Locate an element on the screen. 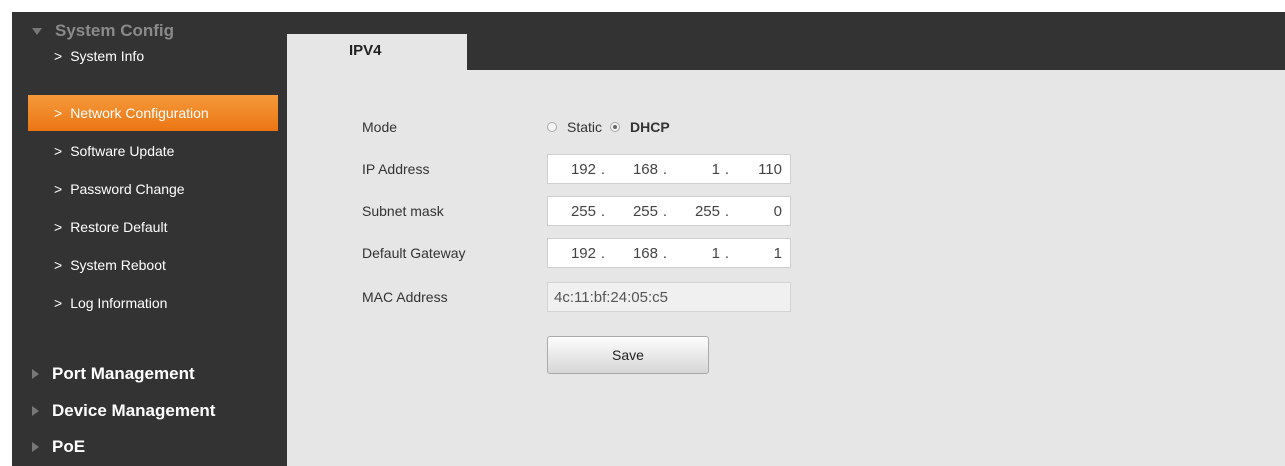 Image resolution: width=1285 pixels, height=466 pixels. sidebar-item-label: Software Update is located at coordinates (122, 151).